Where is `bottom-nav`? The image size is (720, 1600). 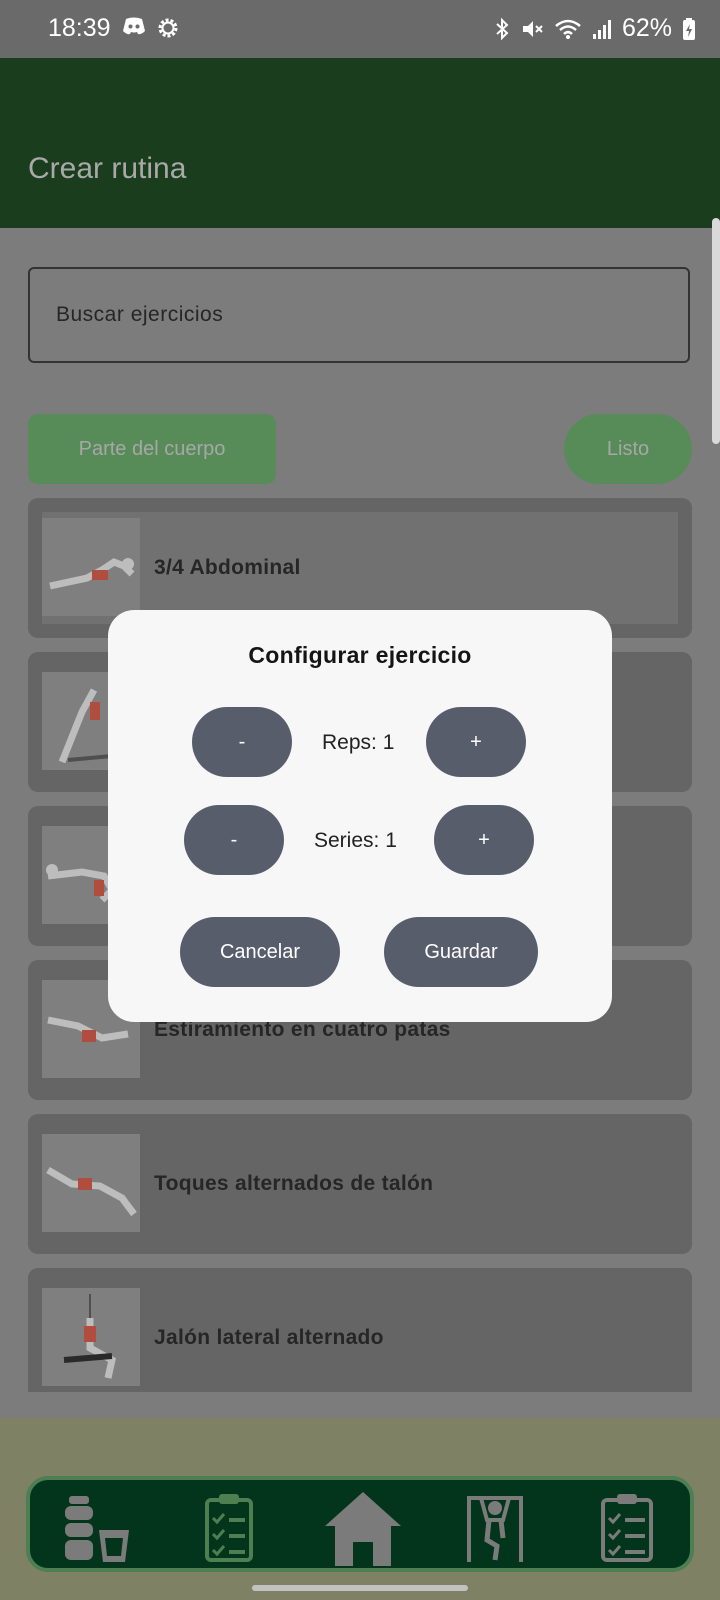
bottom-nav is located at coordinates (360, 1524).